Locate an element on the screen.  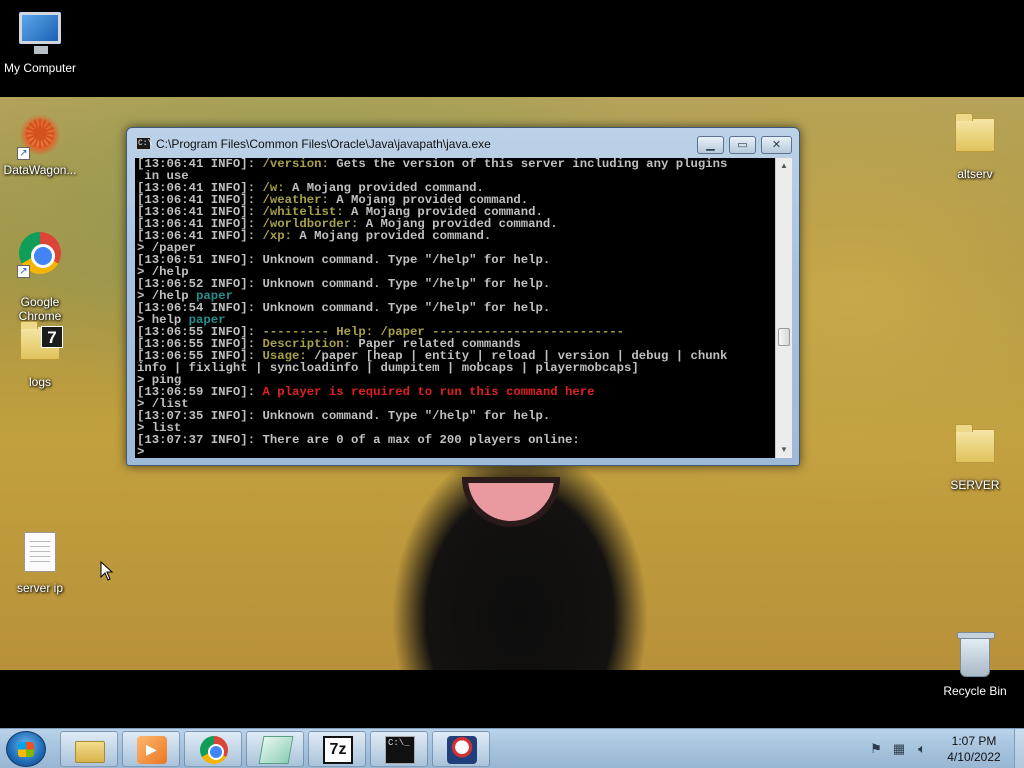
console-line: > /help paper is located at coordinates (455, 296).